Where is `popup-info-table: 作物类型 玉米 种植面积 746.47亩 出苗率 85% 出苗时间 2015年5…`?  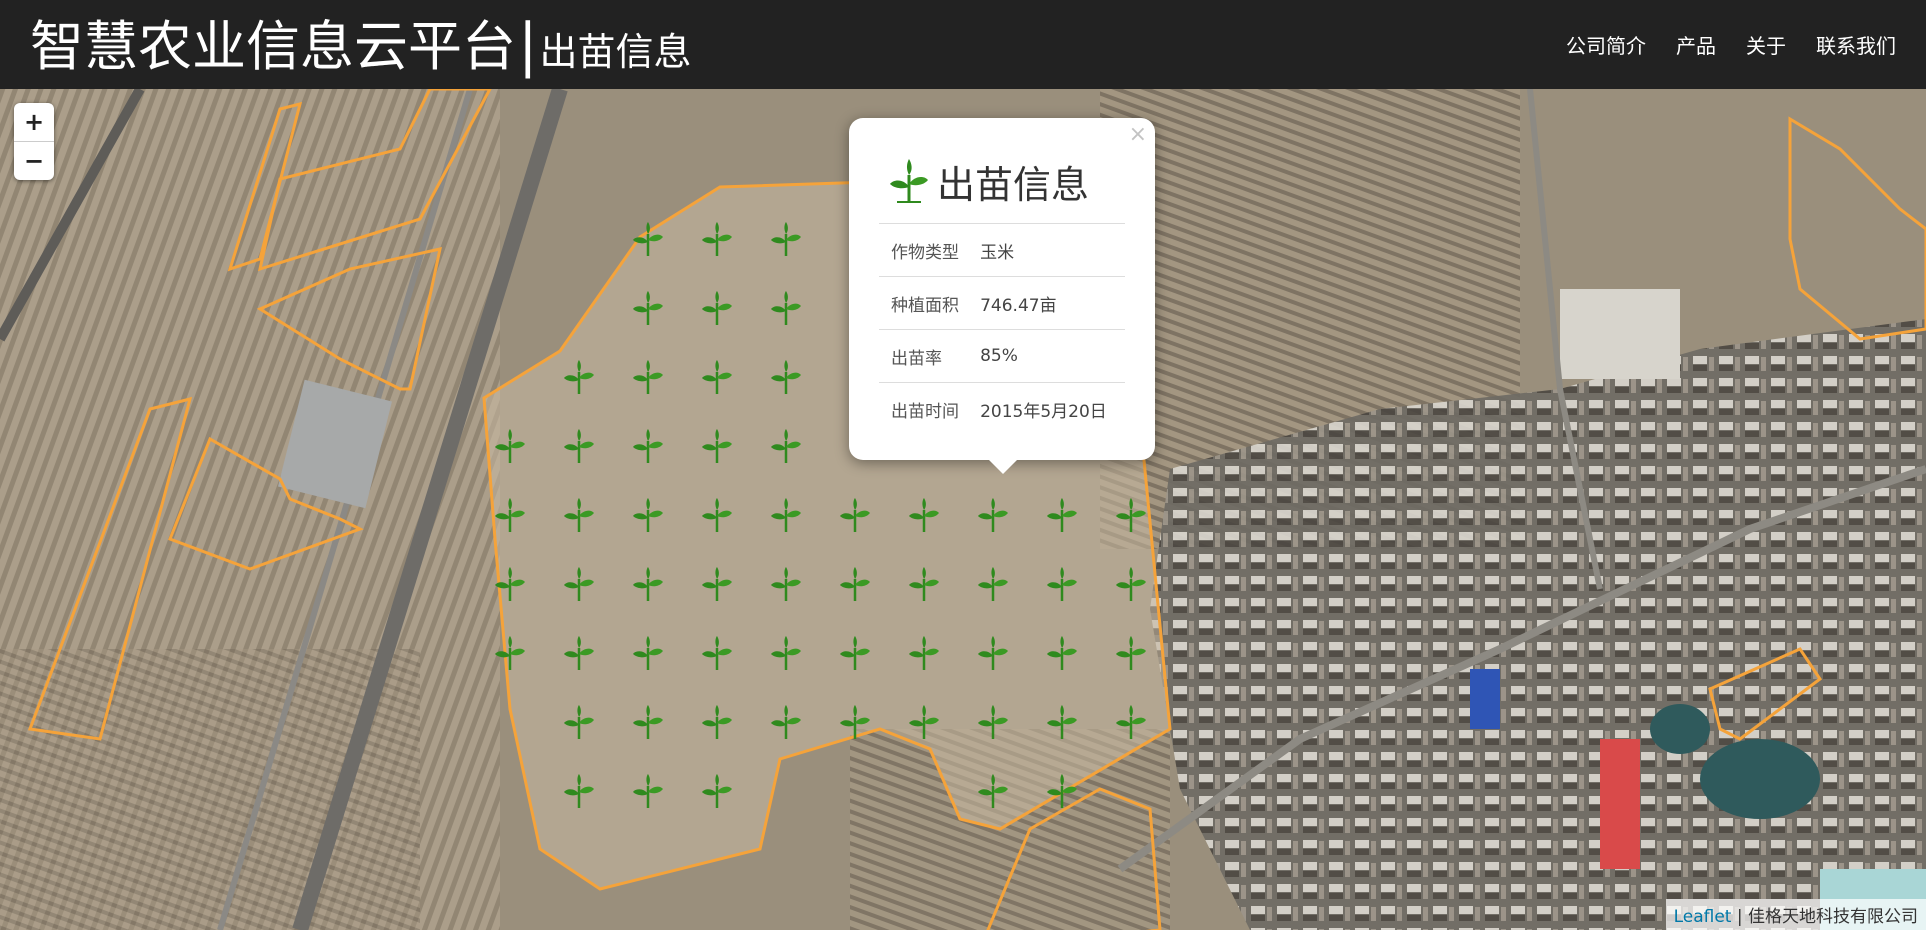
popup-info-table: 作物类型 玉米 种植面积 746.47亩 出苗率 85% 出苗时间 2015年5… is located at coordinates (1002, 329).